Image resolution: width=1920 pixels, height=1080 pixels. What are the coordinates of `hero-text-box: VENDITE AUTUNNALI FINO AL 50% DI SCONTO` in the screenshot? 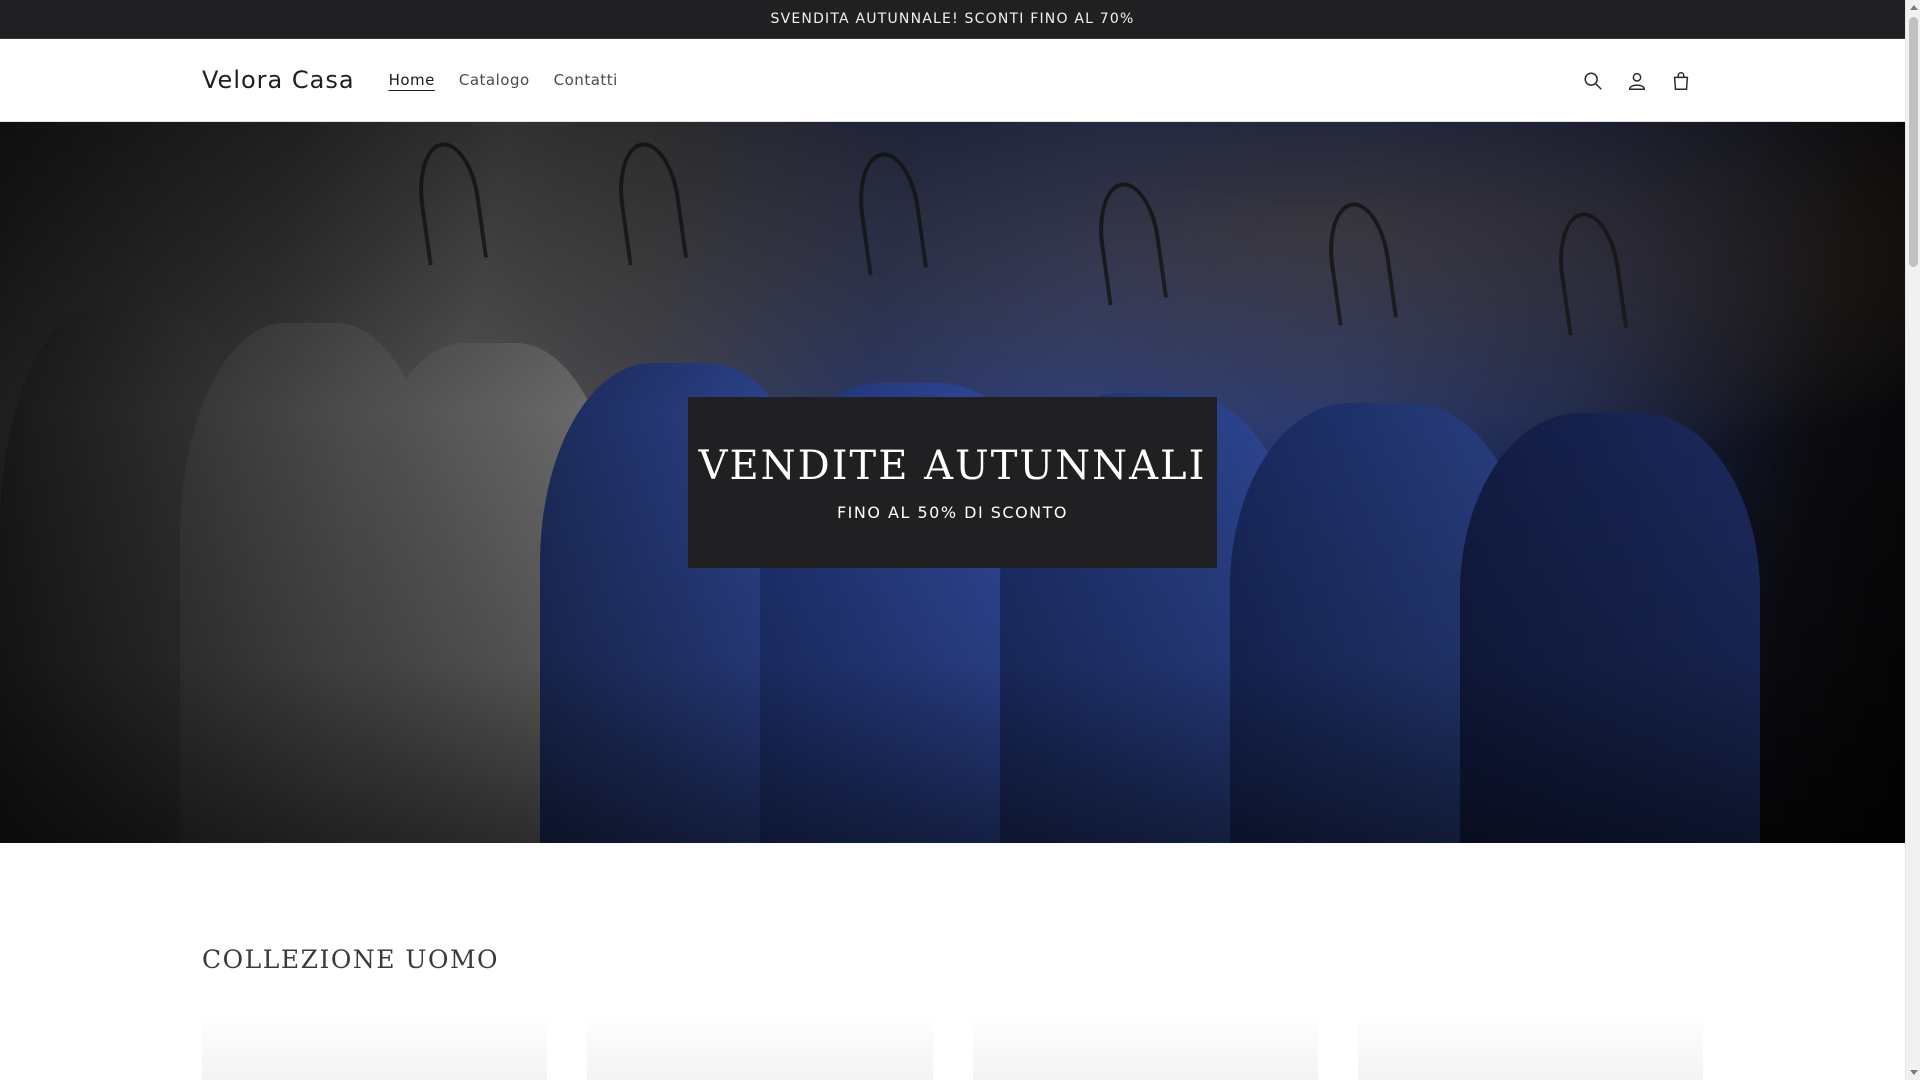 It's located at (952, 482).